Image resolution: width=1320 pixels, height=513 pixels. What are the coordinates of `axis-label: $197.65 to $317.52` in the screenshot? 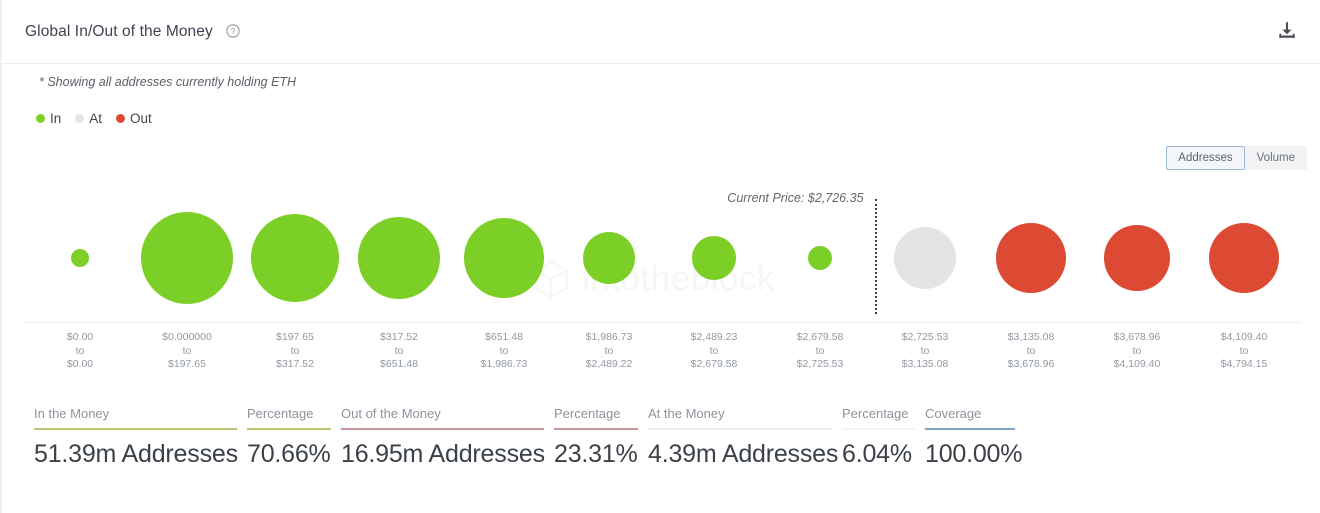 It's located at (295, 351).